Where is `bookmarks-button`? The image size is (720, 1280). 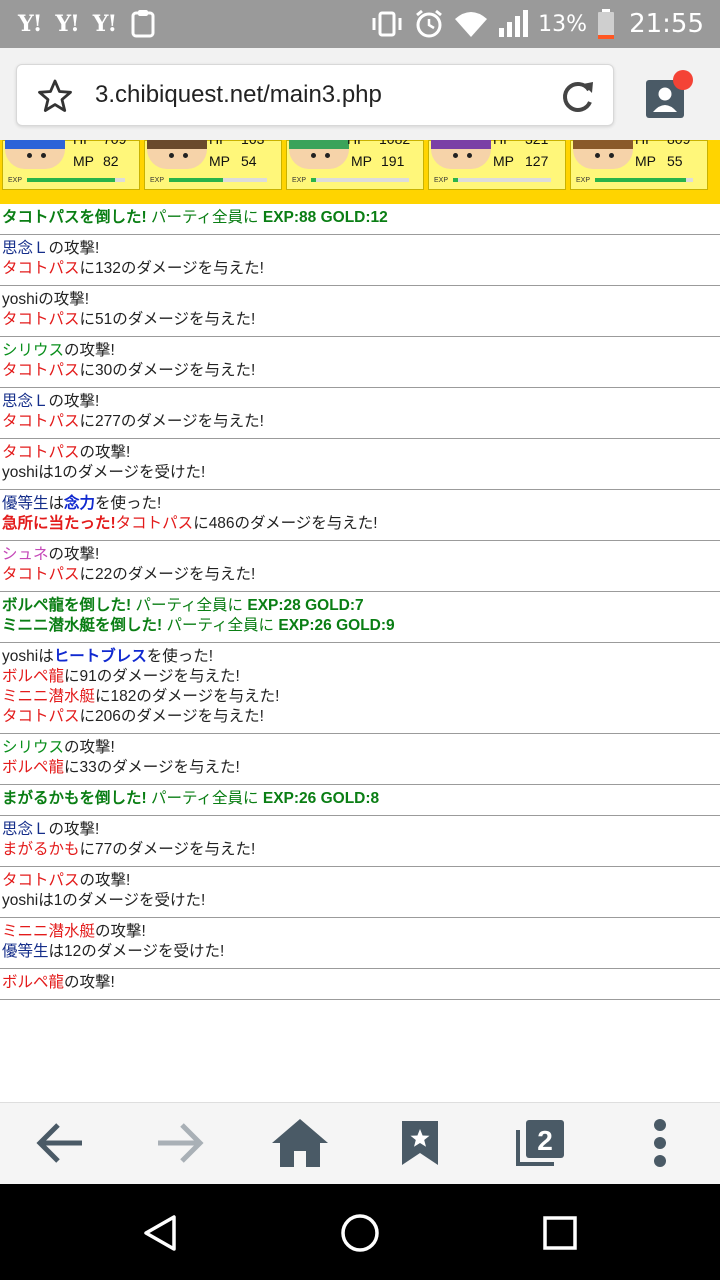 bookmarks-button is located at coordinates (420, 1143).